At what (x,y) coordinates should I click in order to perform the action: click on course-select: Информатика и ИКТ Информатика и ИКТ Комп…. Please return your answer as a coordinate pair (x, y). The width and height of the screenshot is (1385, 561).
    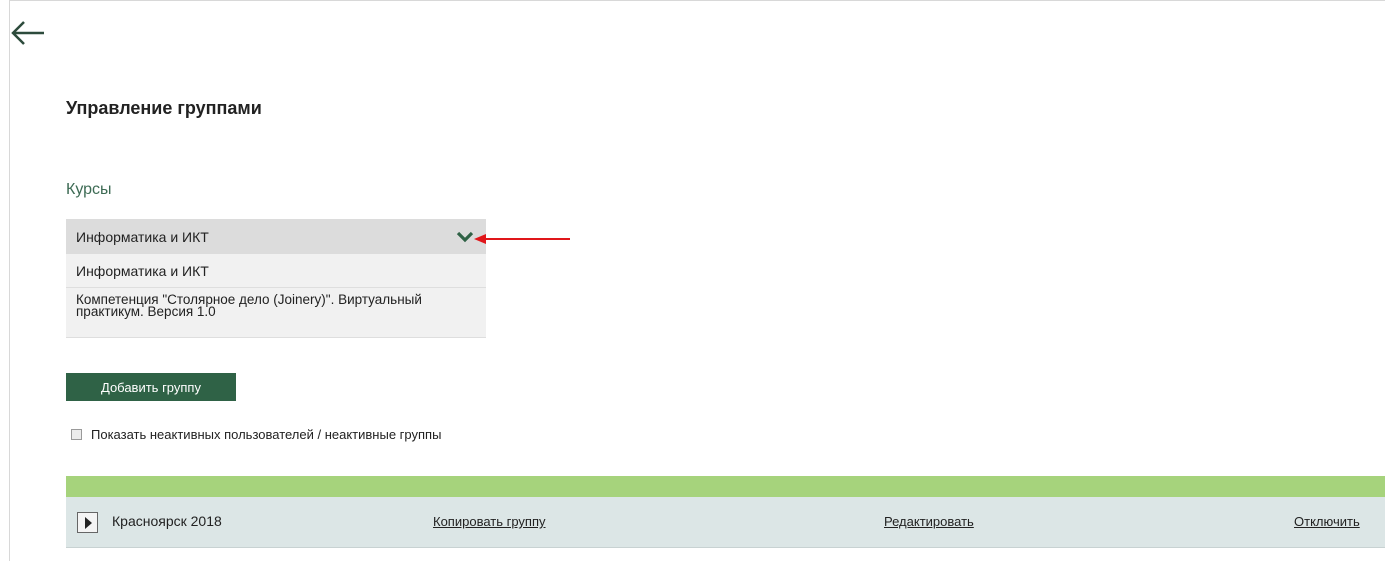
    Looking at the image, I should click on (276, 278).